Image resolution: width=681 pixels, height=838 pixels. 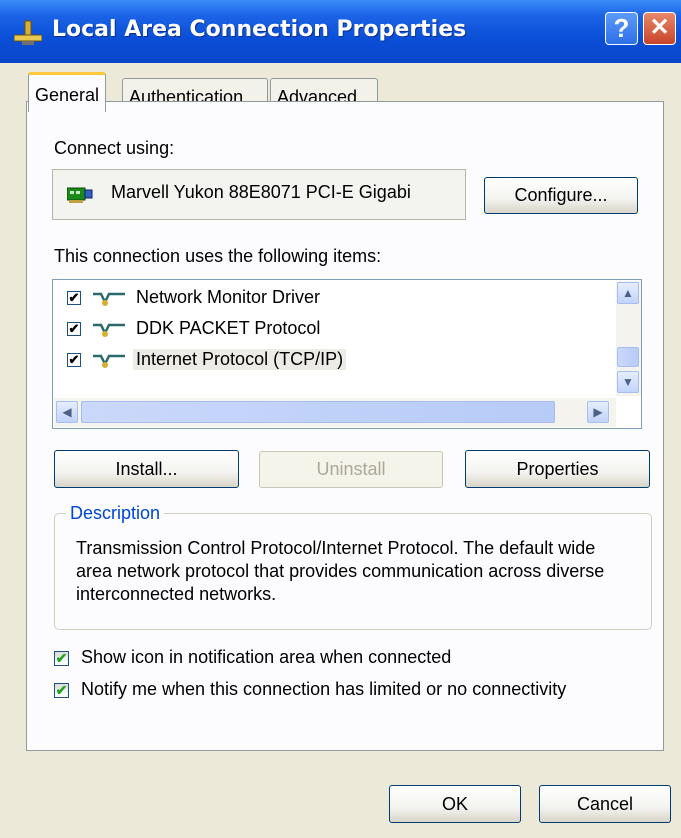 I want to click on item-label: Network Monitor Driver, so click(x=228, y=297).